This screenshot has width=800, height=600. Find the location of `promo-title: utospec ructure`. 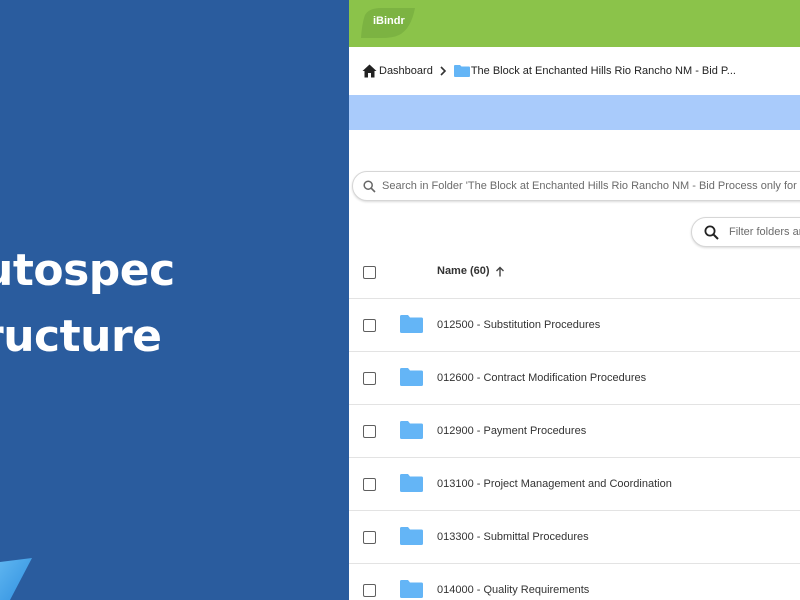

promo-title: utospec ructure is located at coordinates (87, 304).